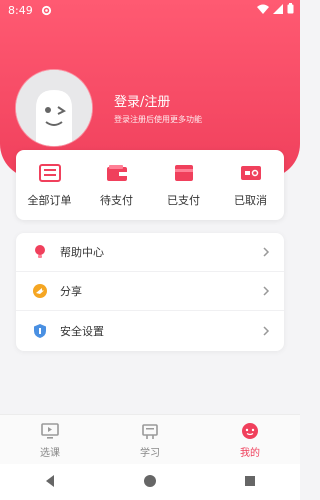  Describe the element at coordinates (290, 10) in the screenshot. I see `battery-icon` at that location.